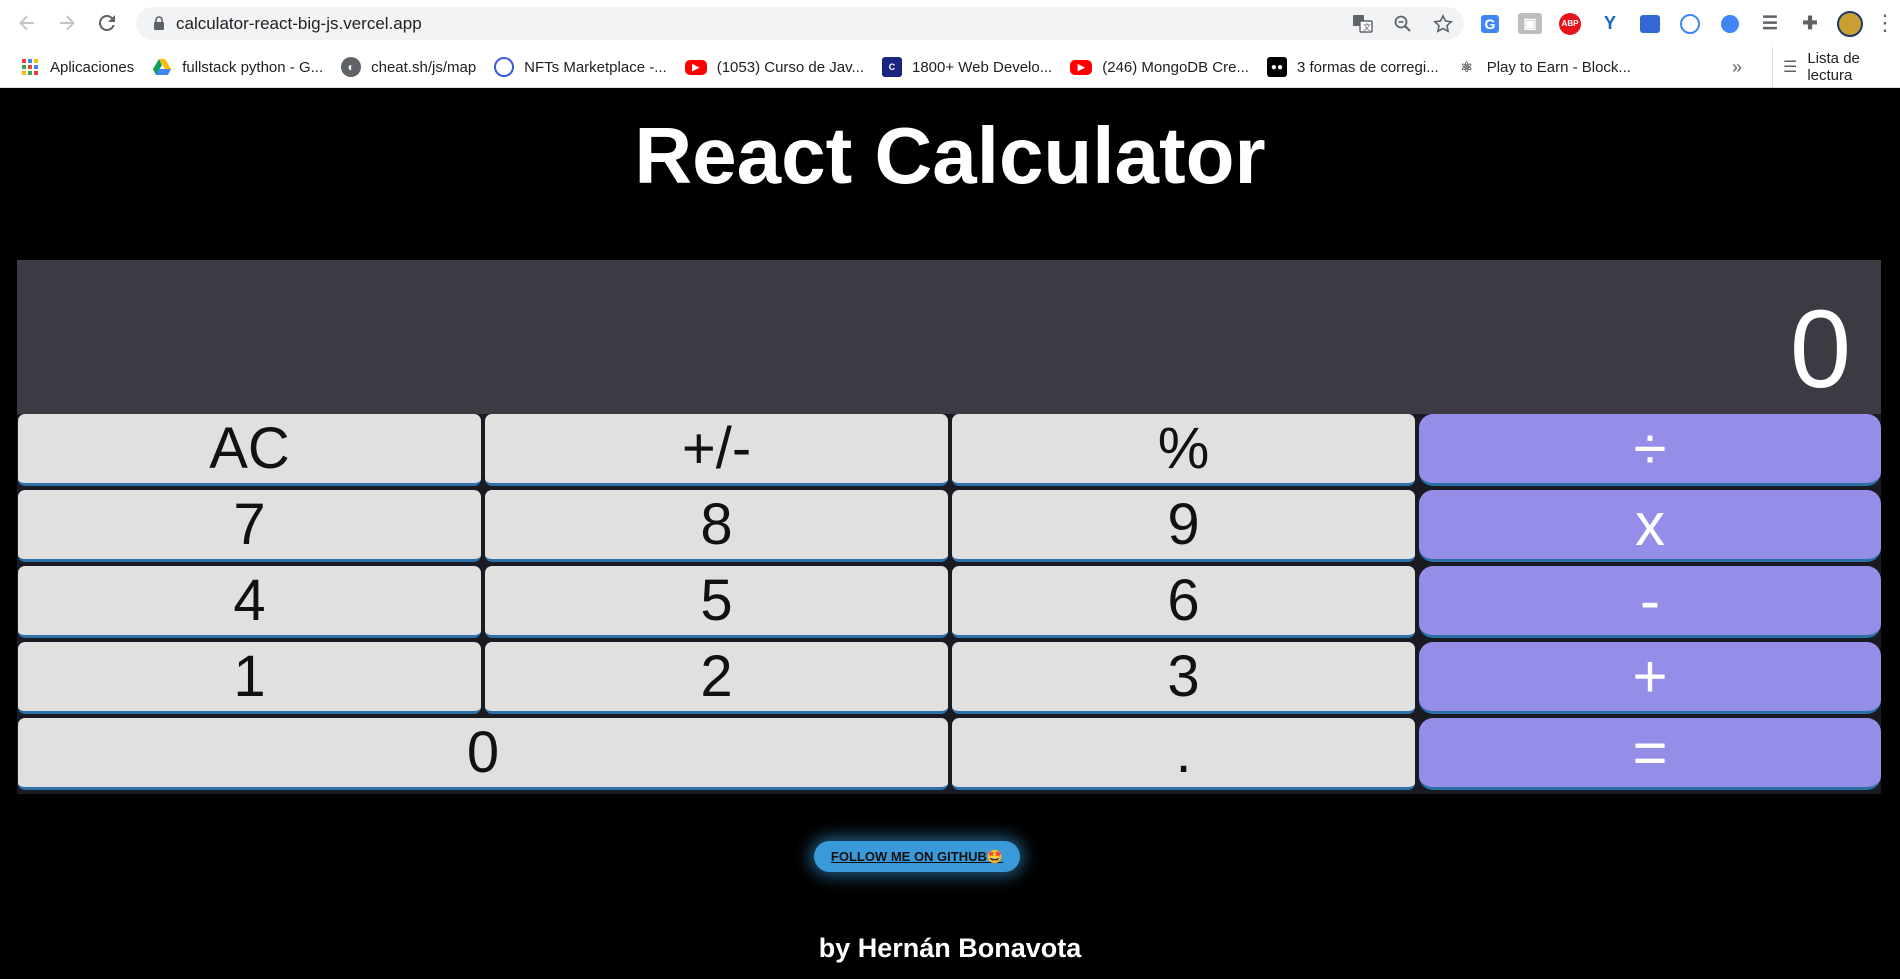  Describe the element at coordinates (1810, 24) in the screenshot. I see `extensions-puzzle-icon: ✚` at that location.